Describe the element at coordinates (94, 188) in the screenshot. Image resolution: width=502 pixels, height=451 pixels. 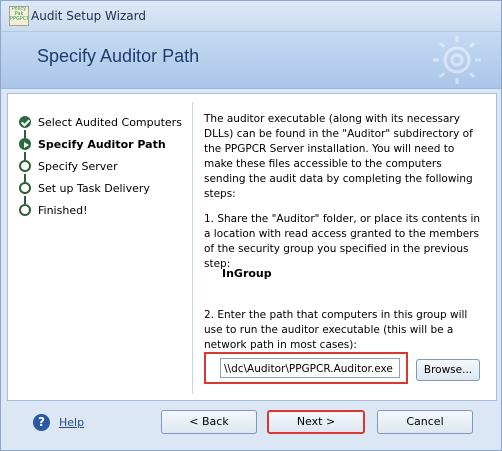
I see `step-label: Set up Task Delivery` at that location.